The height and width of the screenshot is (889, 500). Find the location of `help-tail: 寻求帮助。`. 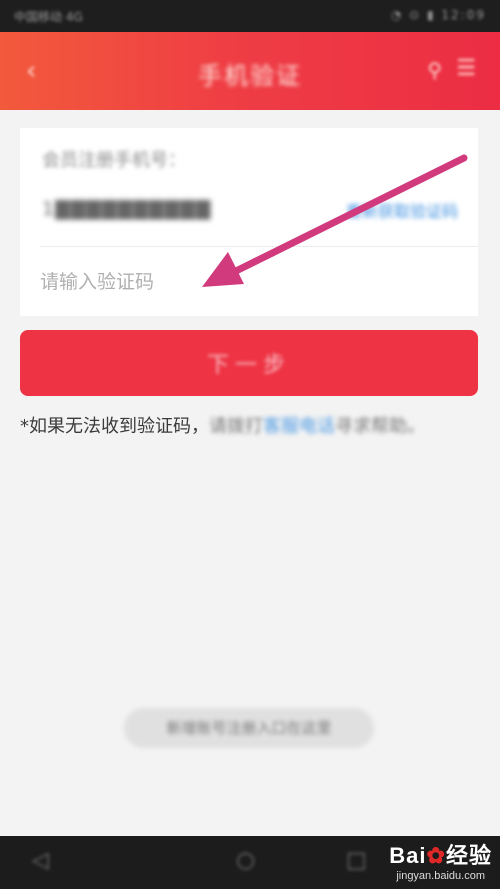

help-tail: 寻求帮助。 is located at coordinates (380, 426).